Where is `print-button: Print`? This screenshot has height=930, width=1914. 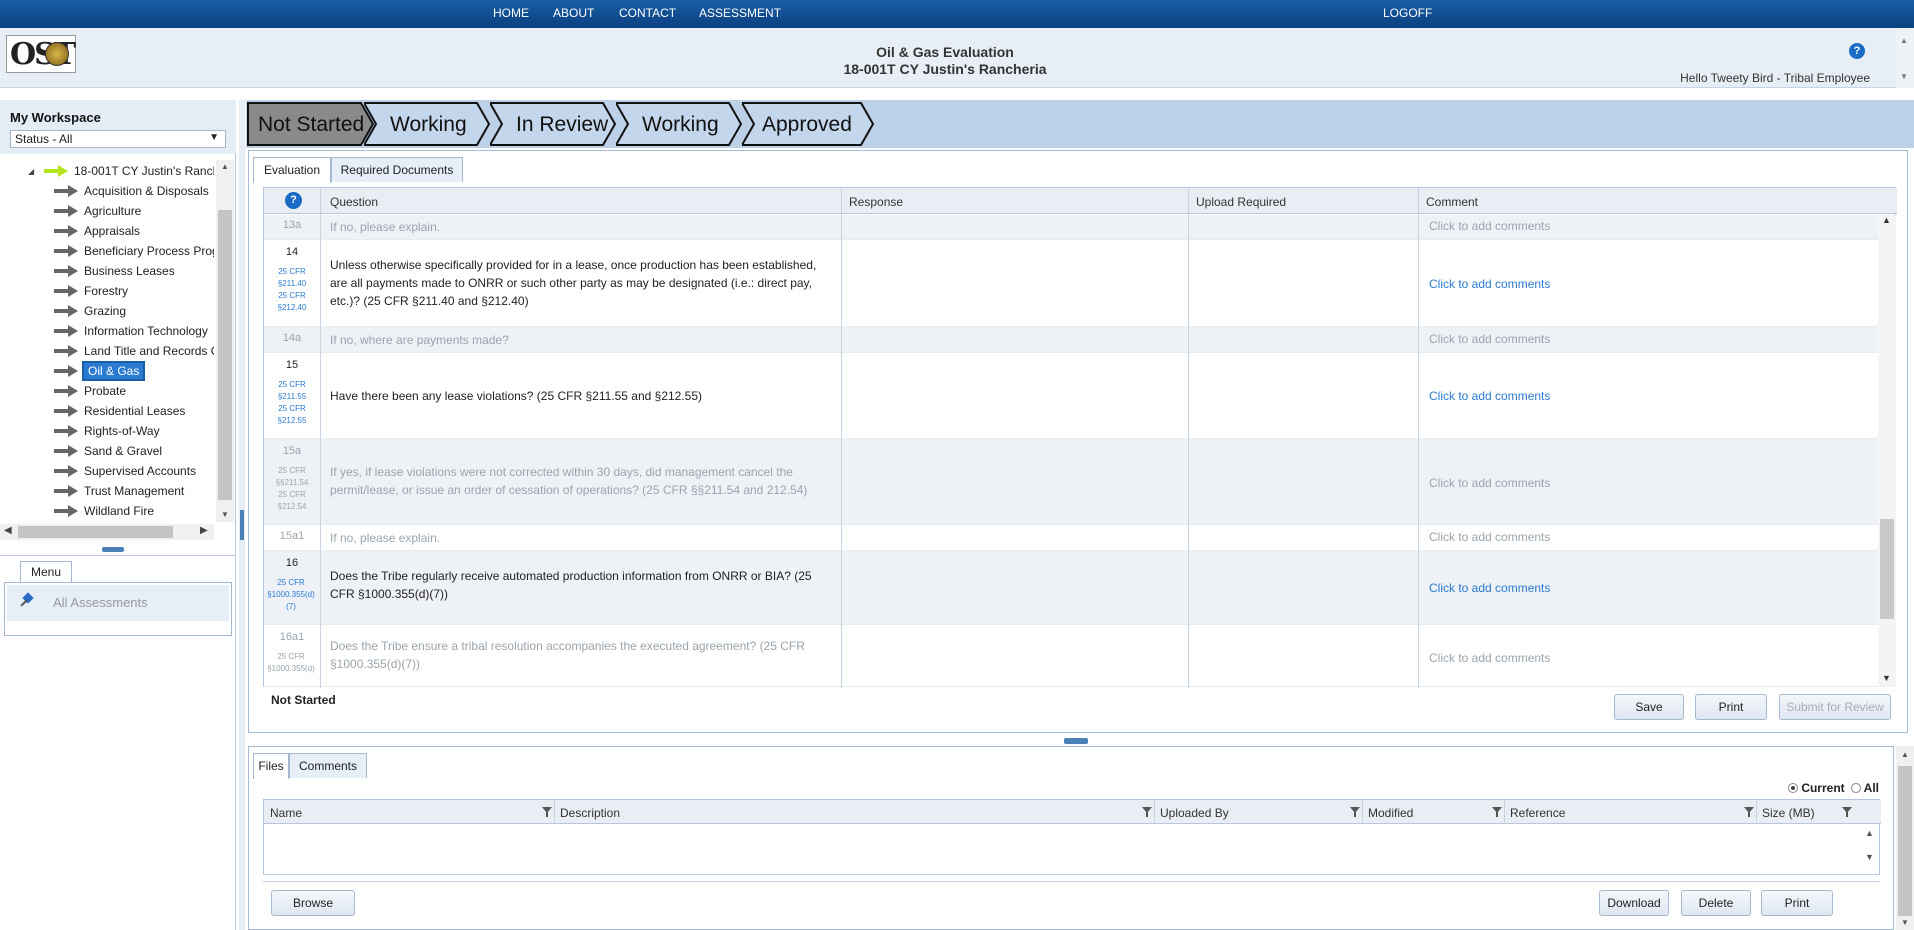 print-button: Print is located at coordinates (1731, 707).